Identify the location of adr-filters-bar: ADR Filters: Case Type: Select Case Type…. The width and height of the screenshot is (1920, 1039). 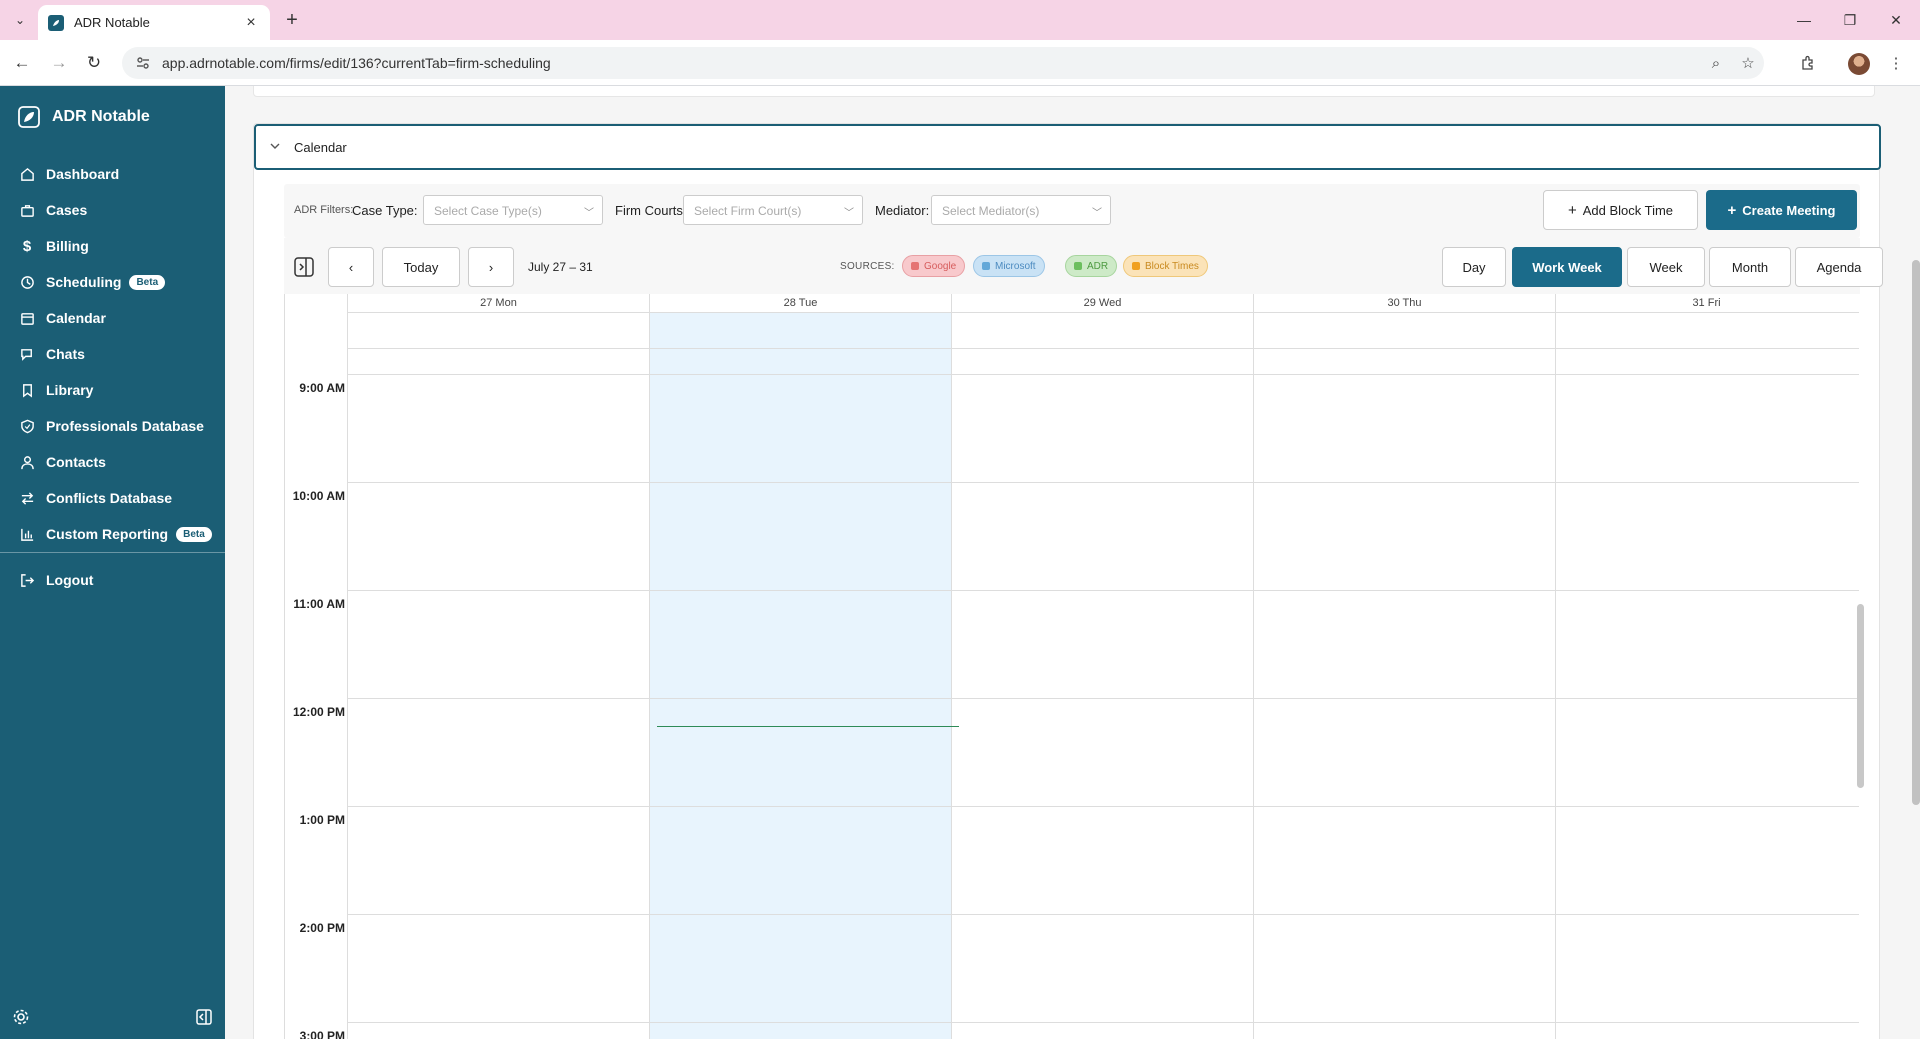
(1072, 211).